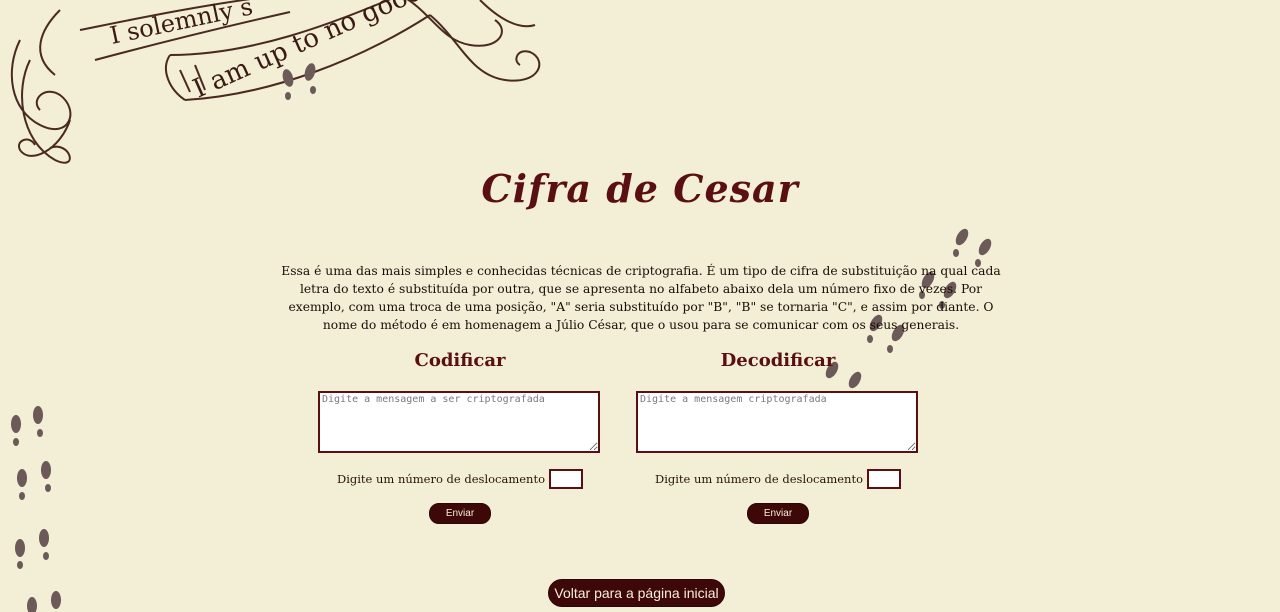  What do you see at coordinates (777, 422) in the screenshot?
I see `decode-message-input` at bounding box center [777, 422].